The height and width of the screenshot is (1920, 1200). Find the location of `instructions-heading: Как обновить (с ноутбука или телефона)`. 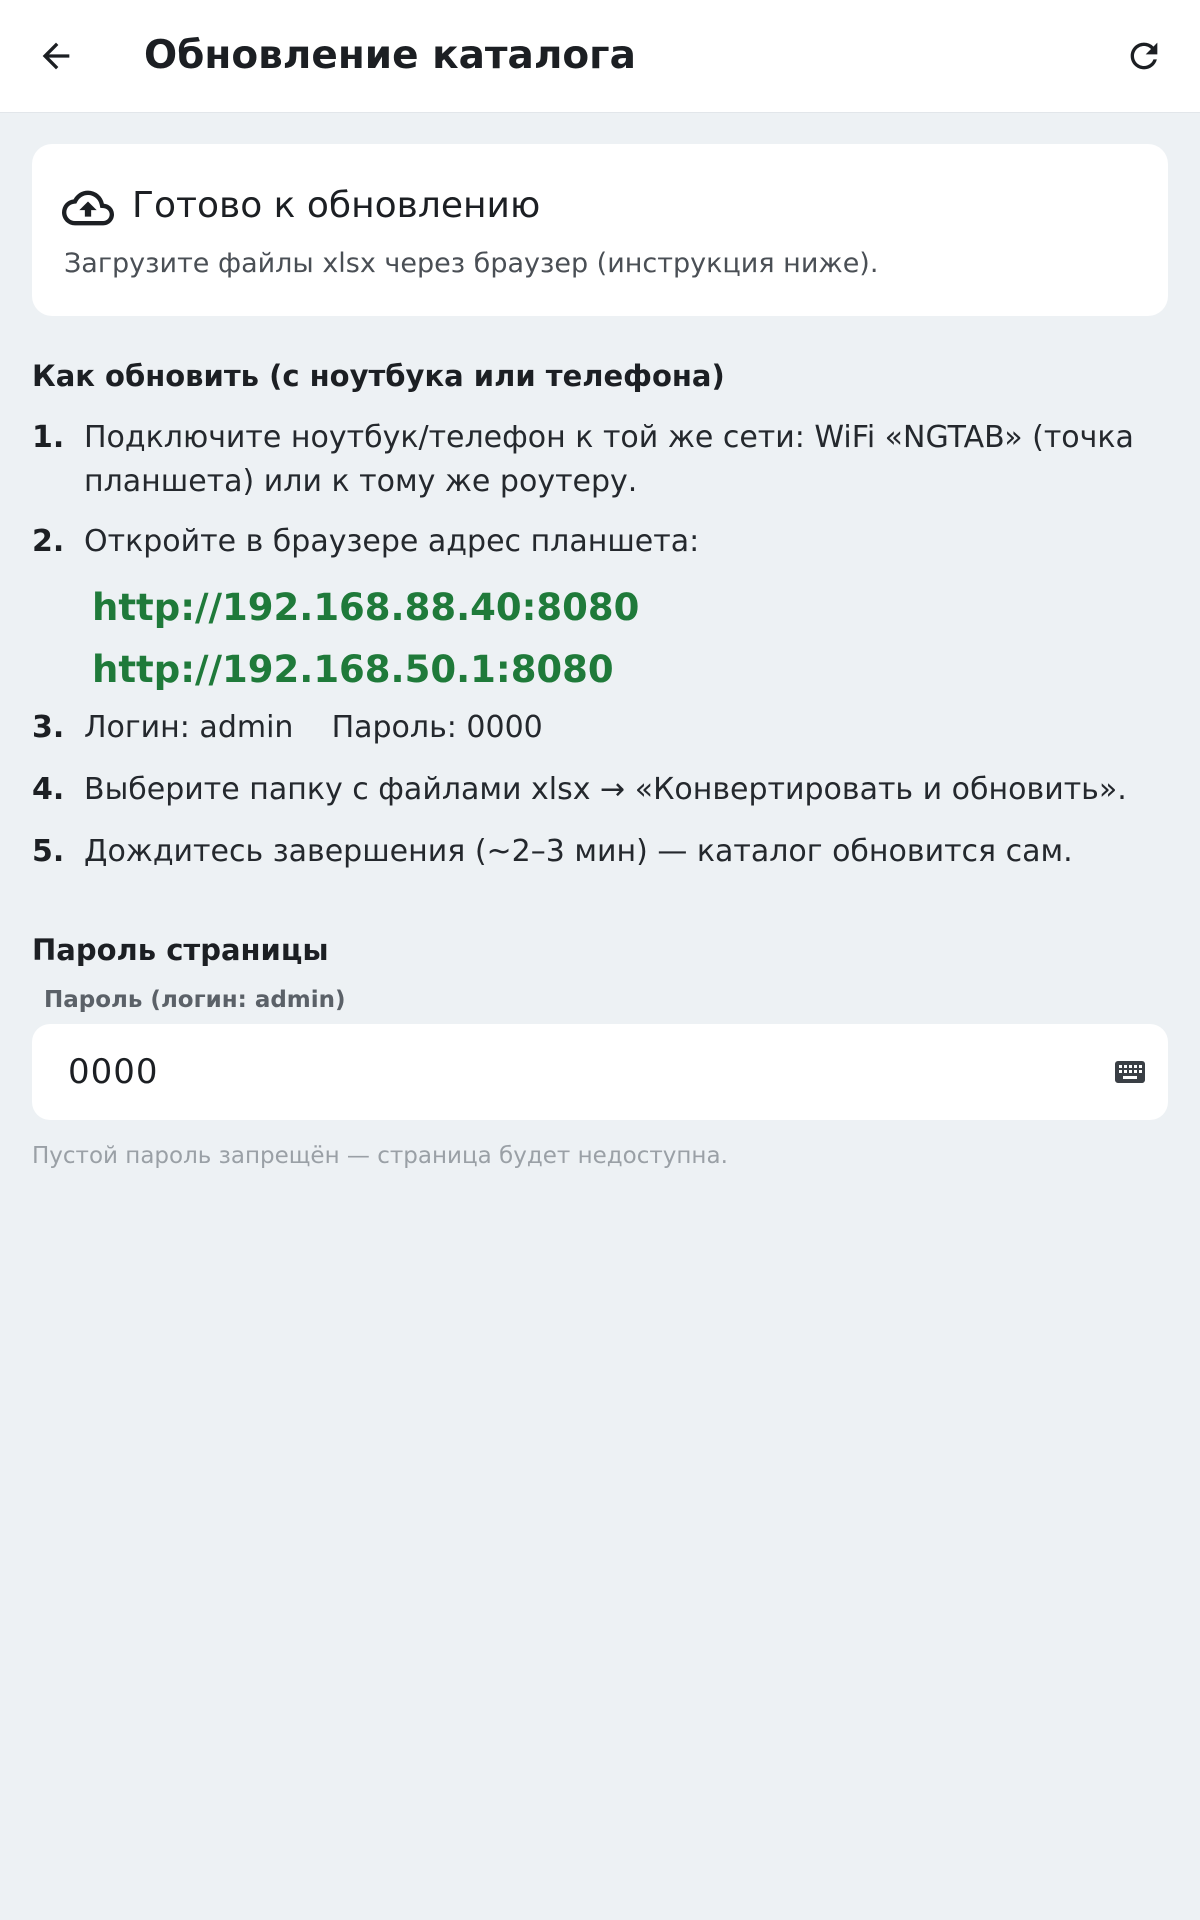

instructions-heading: Как обновить (с ноутбука или телефона) is located at coordinates (378, 376).